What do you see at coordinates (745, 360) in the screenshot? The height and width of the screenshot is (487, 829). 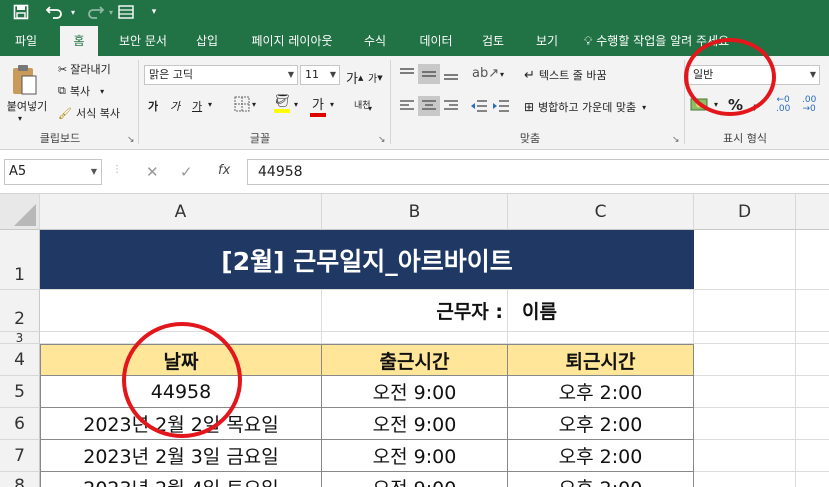 I see `cell-d4` at bounding box center [745, 360].